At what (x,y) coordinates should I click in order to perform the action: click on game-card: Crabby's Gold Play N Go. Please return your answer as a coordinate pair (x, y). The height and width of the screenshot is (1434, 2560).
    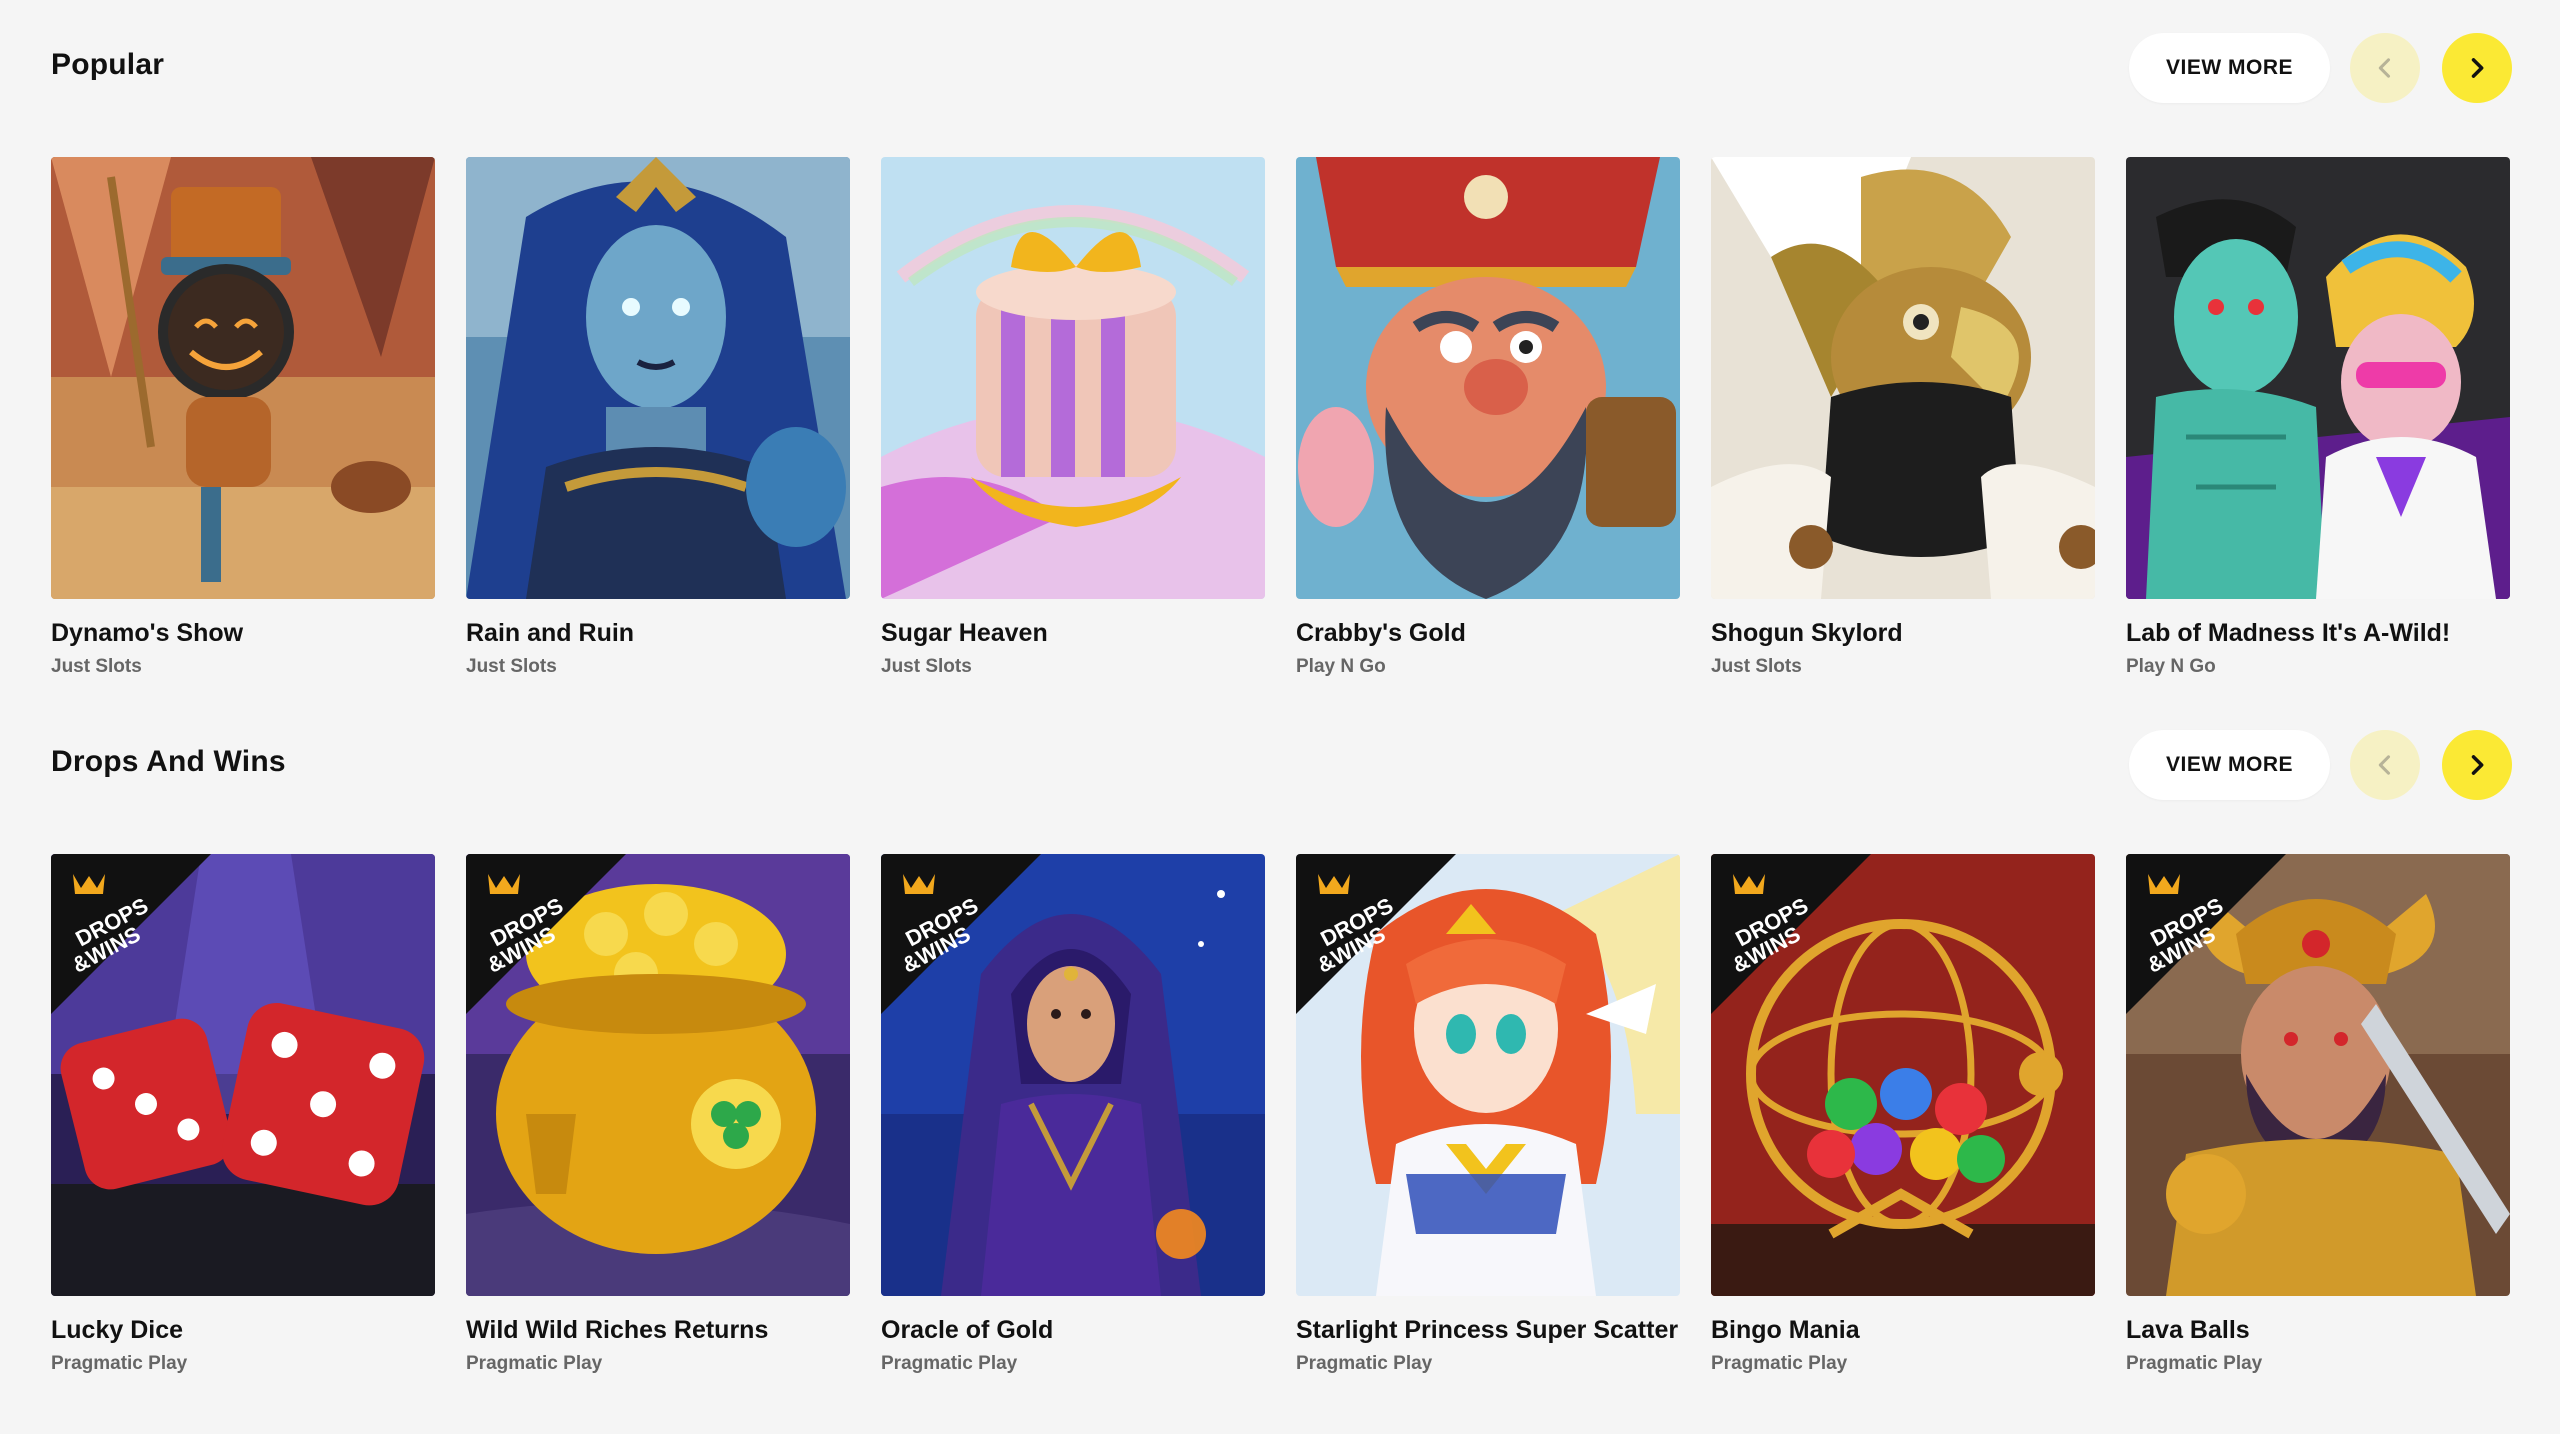
    Looking at the image, I should click on (1488, 417).